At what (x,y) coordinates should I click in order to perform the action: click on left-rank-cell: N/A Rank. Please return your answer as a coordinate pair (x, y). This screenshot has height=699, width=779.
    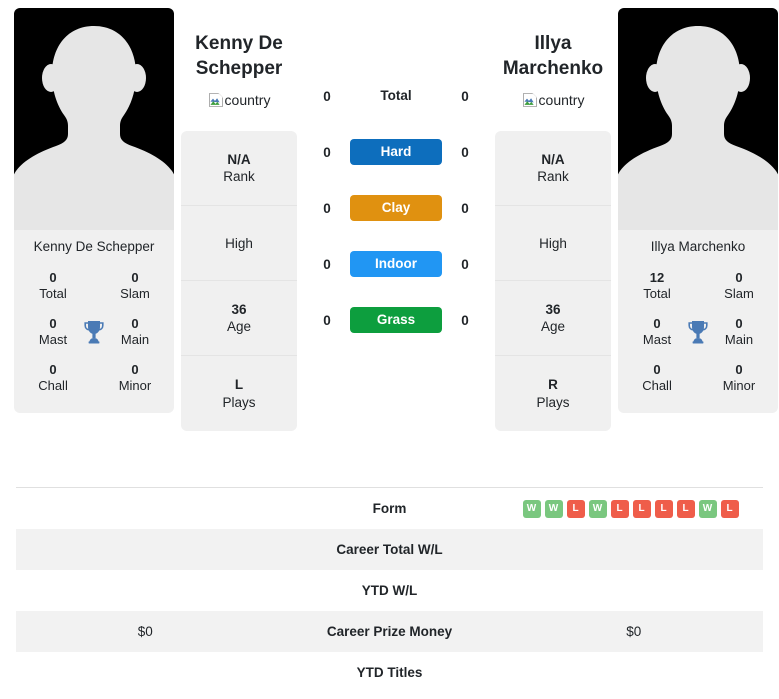
    Looking at the image, I should click on (239, 169).